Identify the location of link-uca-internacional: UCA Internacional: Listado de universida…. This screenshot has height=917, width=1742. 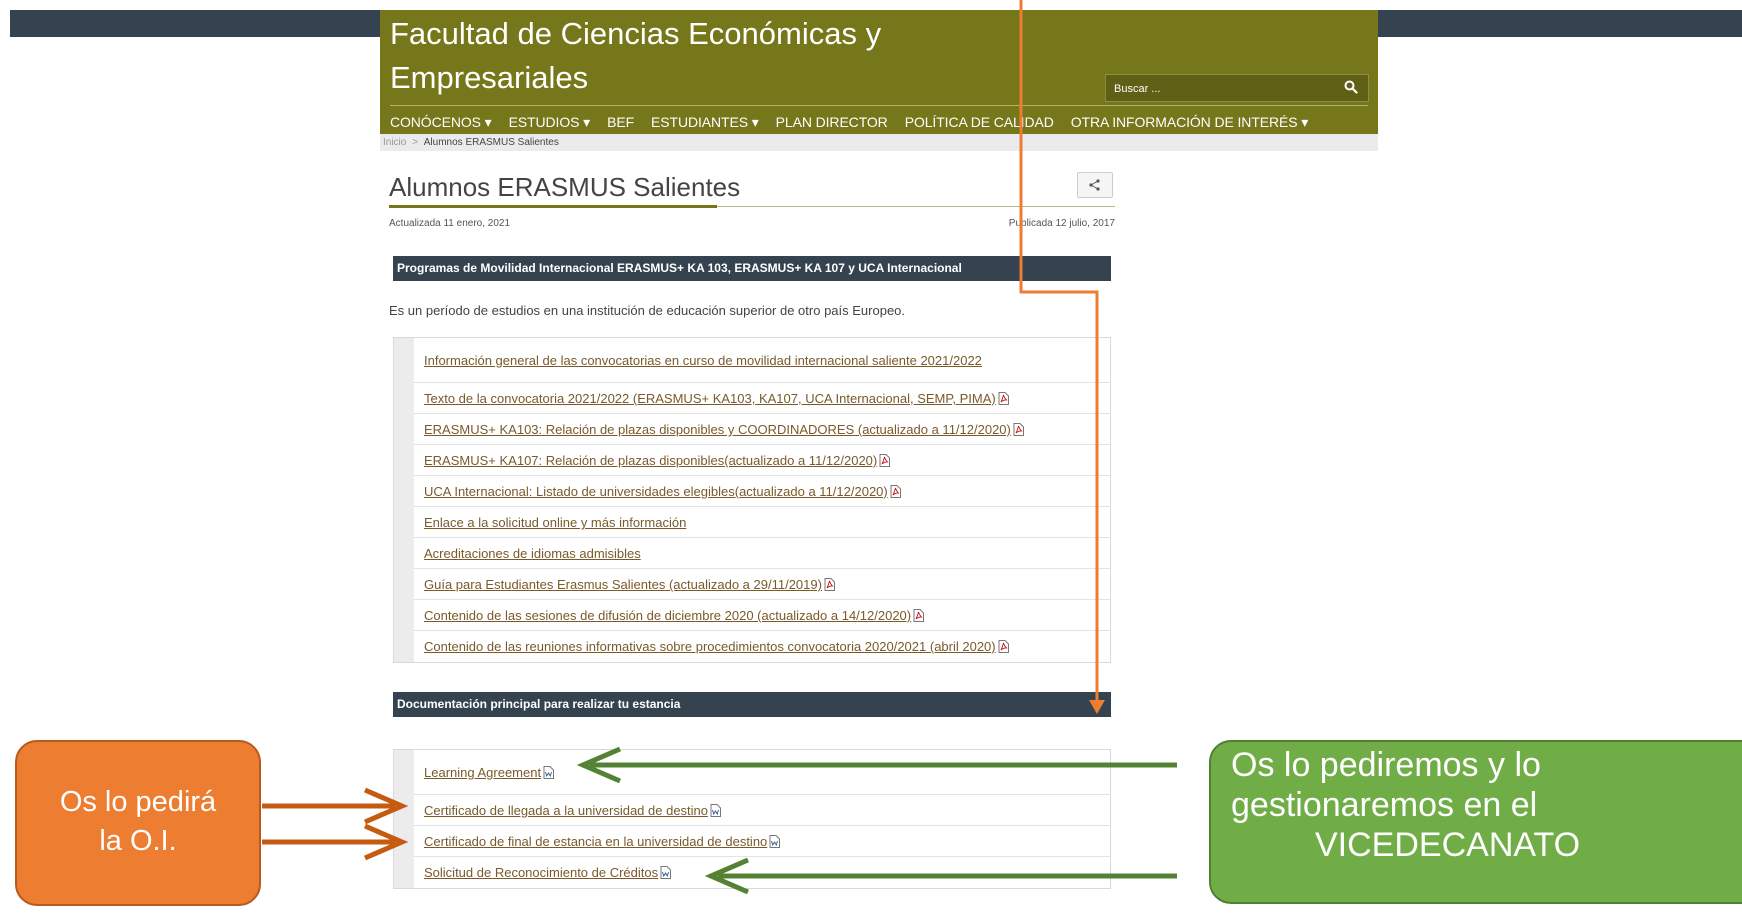
(656, 491).